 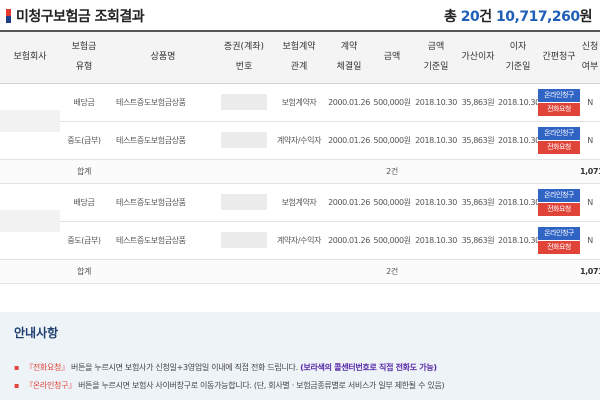 What do you see at coordinates (590, 57) in the screenshot?
I see `col-header: 신청 여부` at bounding box center [590, 57].